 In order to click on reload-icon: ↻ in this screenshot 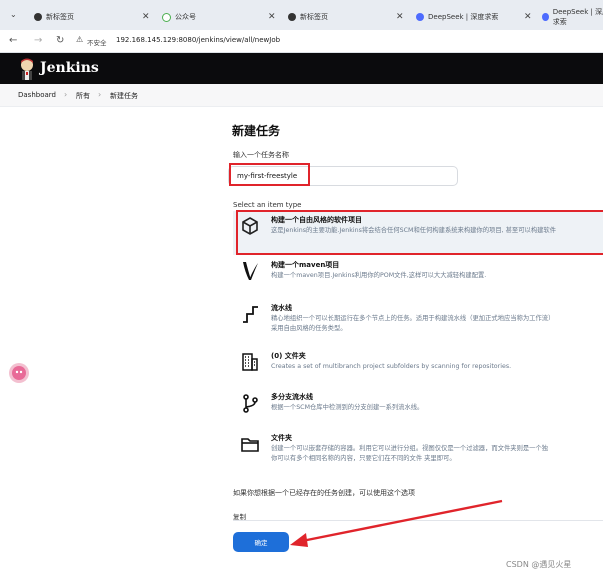, I will do `click(60, 40)`.